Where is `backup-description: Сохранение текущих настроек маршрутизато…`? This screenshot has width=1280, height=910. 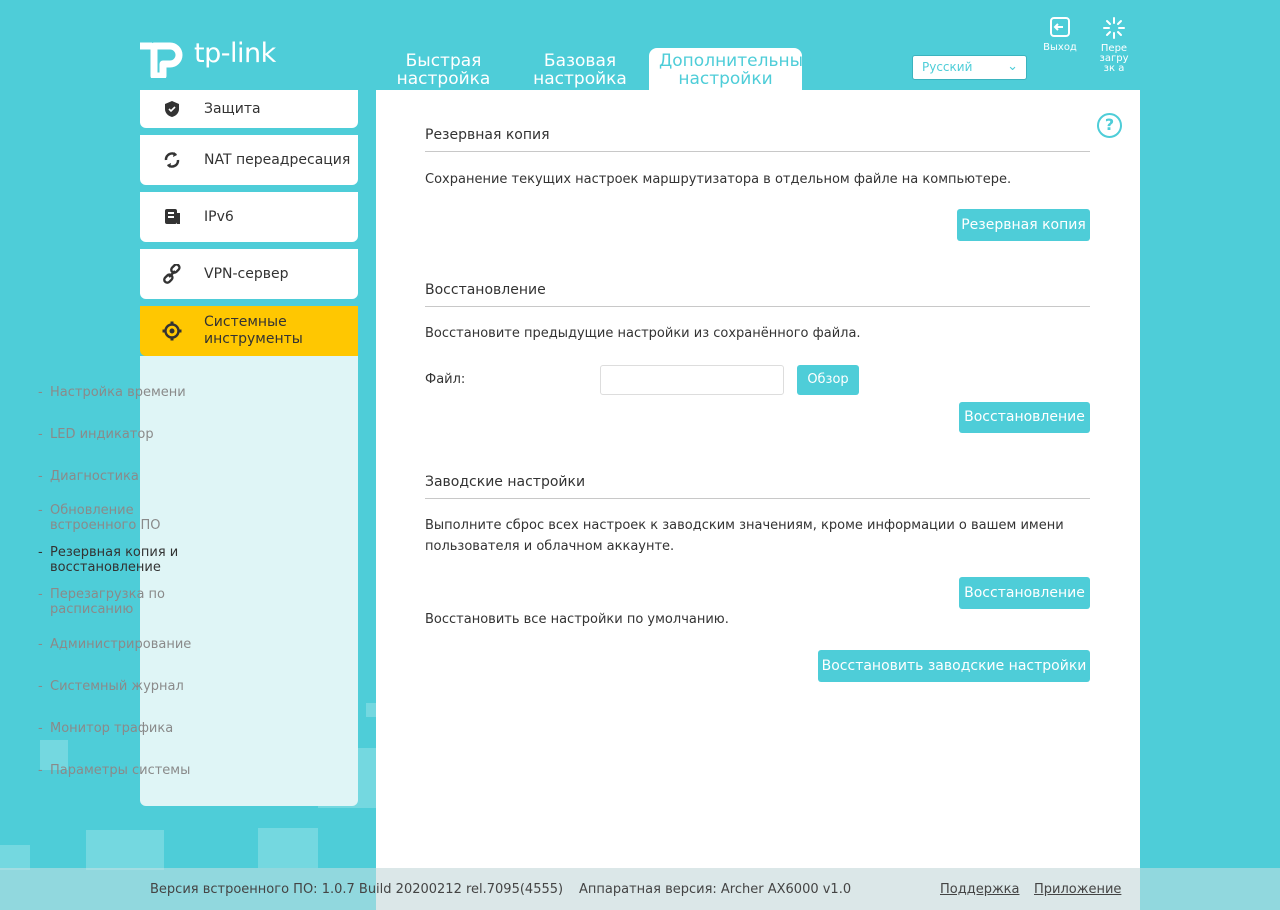 backup-description: Сохранение текущих настроек маршрутизато… is located at coordinates (718, 179).